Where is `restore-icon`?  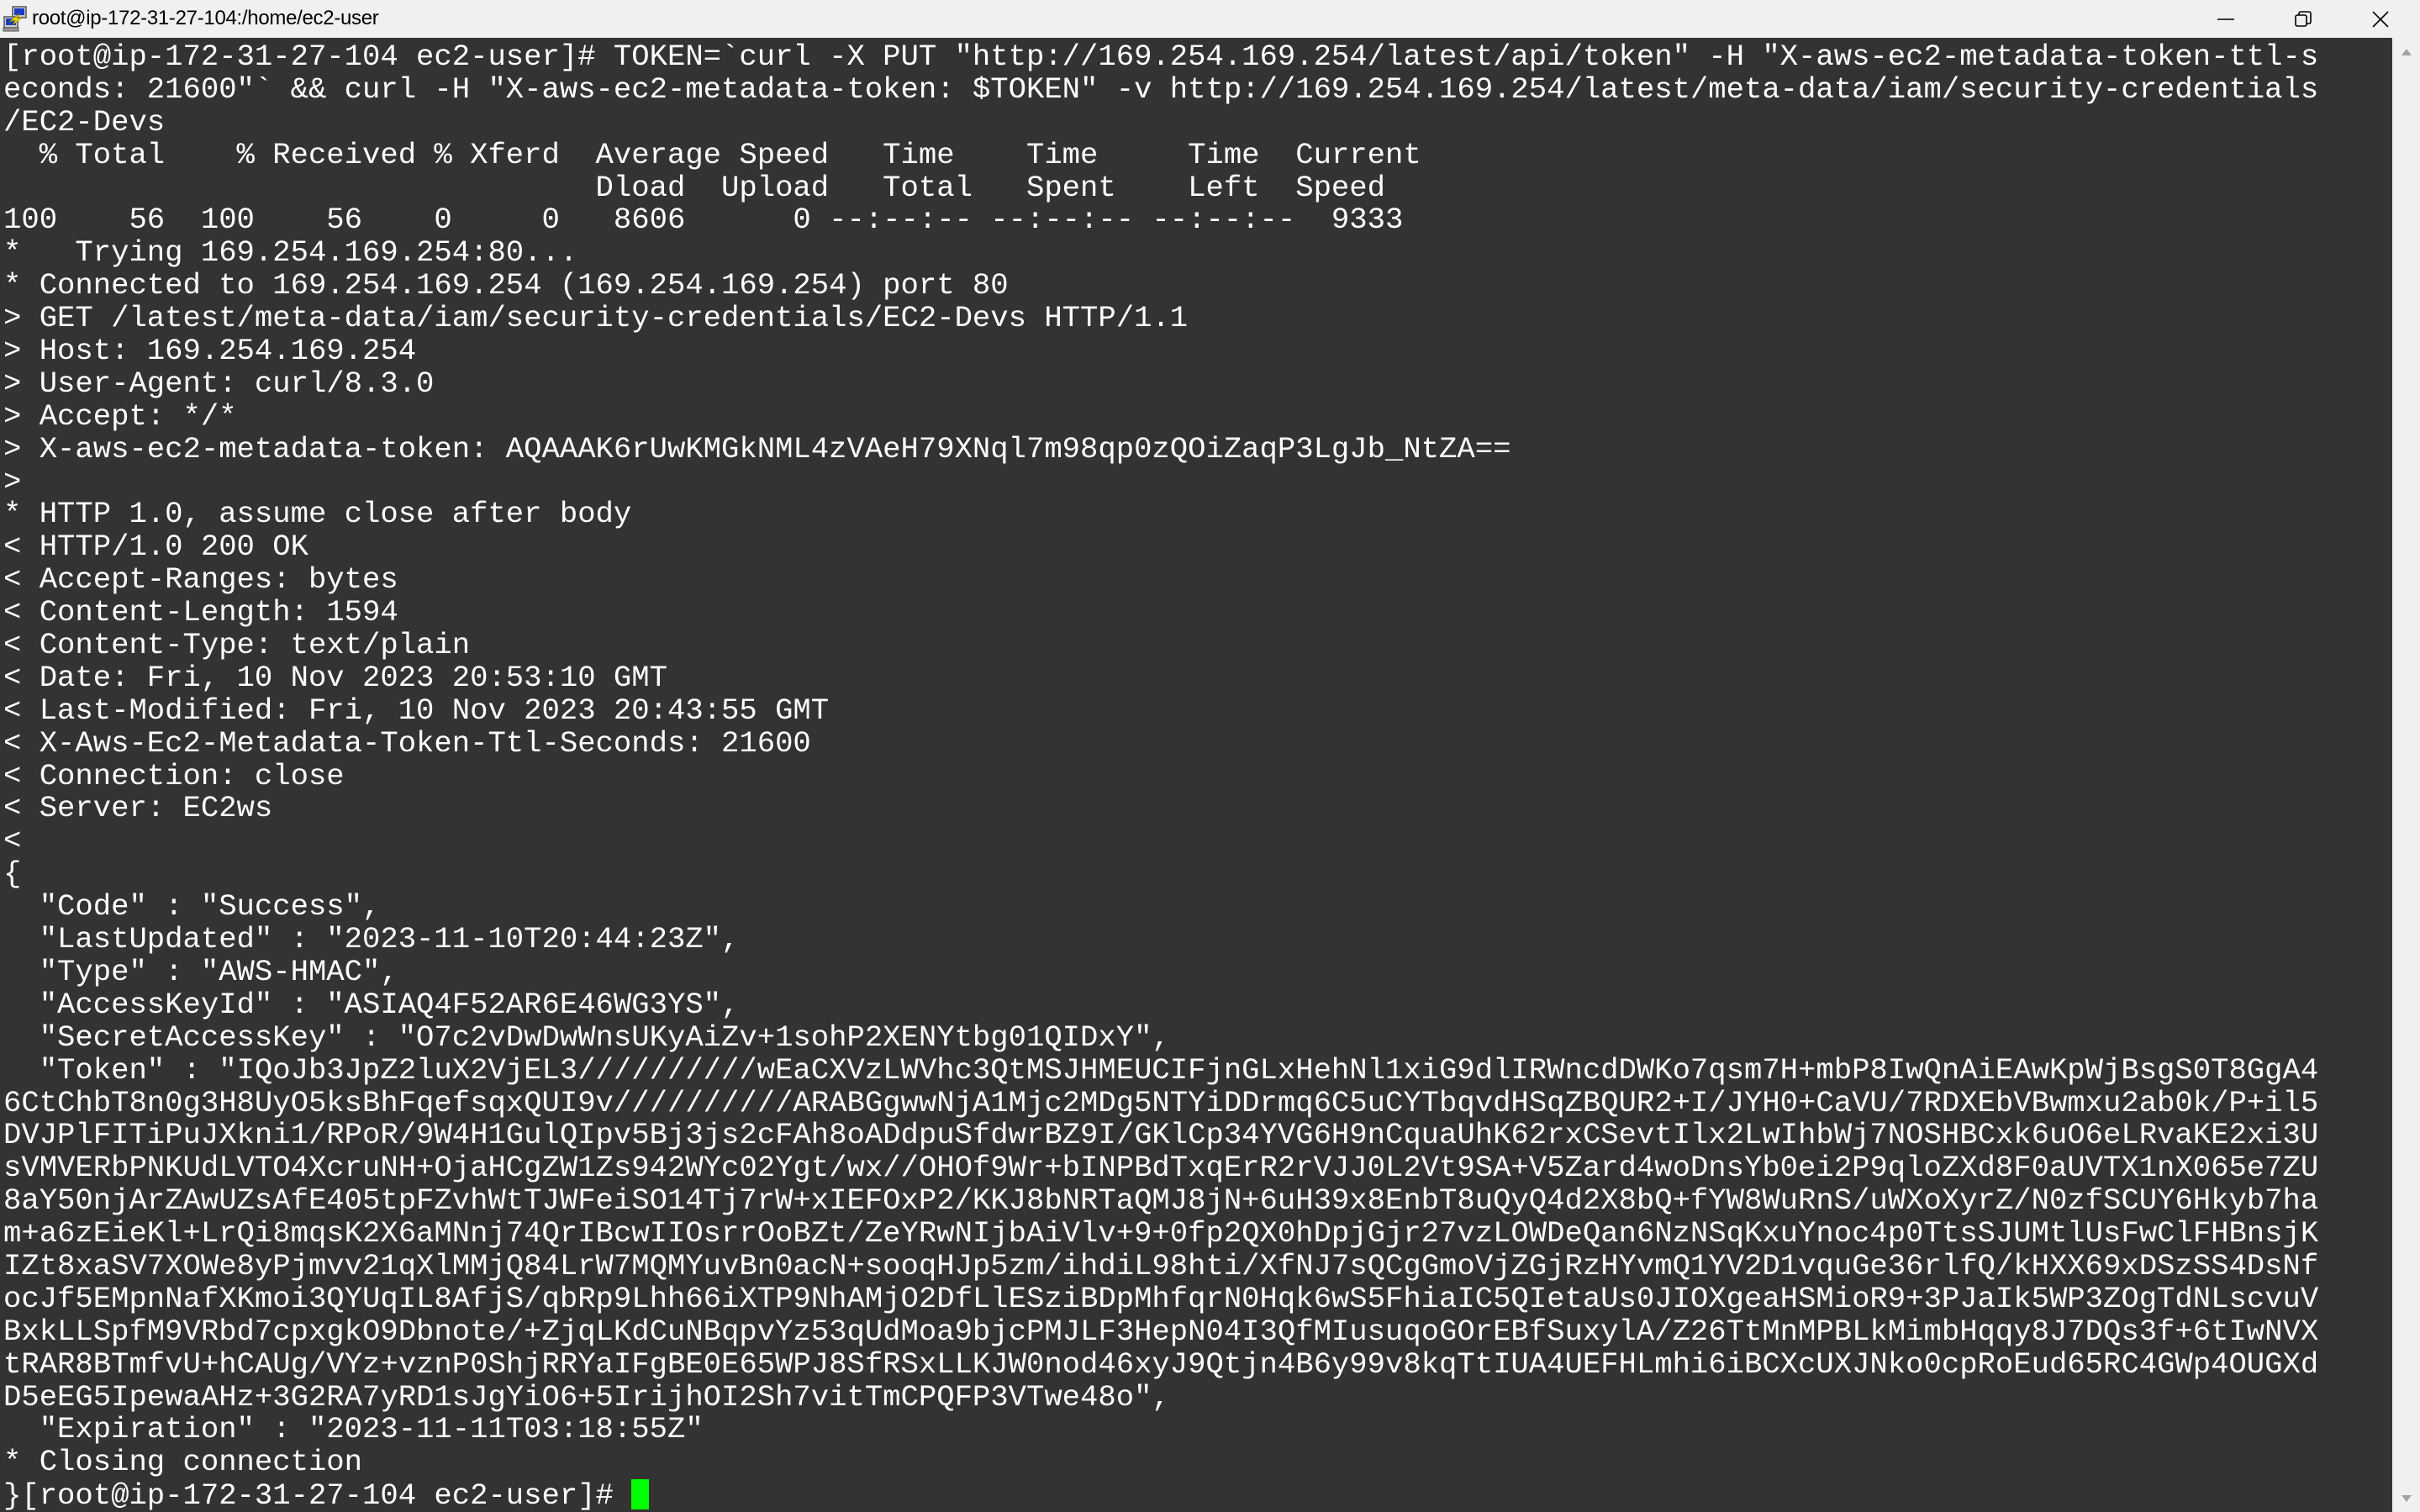 restore-icon is located at coordinates (2303, 19).